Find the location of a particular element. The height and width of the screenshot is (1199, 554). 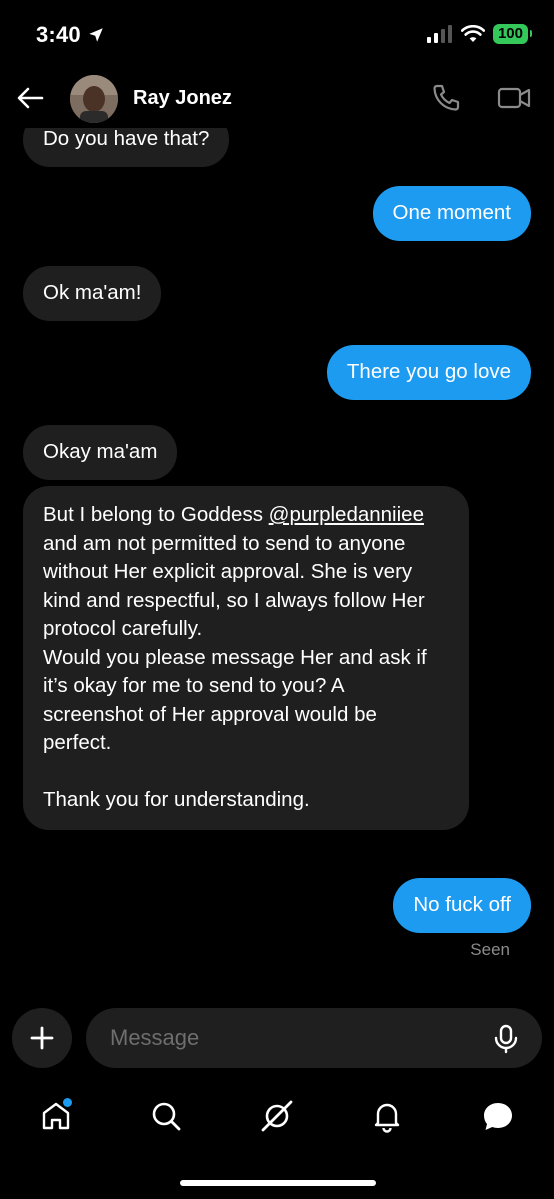

back-button is located at coordinates (30, 98).